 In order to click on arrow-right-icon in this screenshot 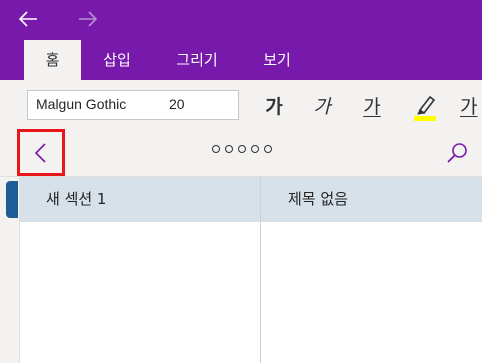, I will do `click(88, 19)`.